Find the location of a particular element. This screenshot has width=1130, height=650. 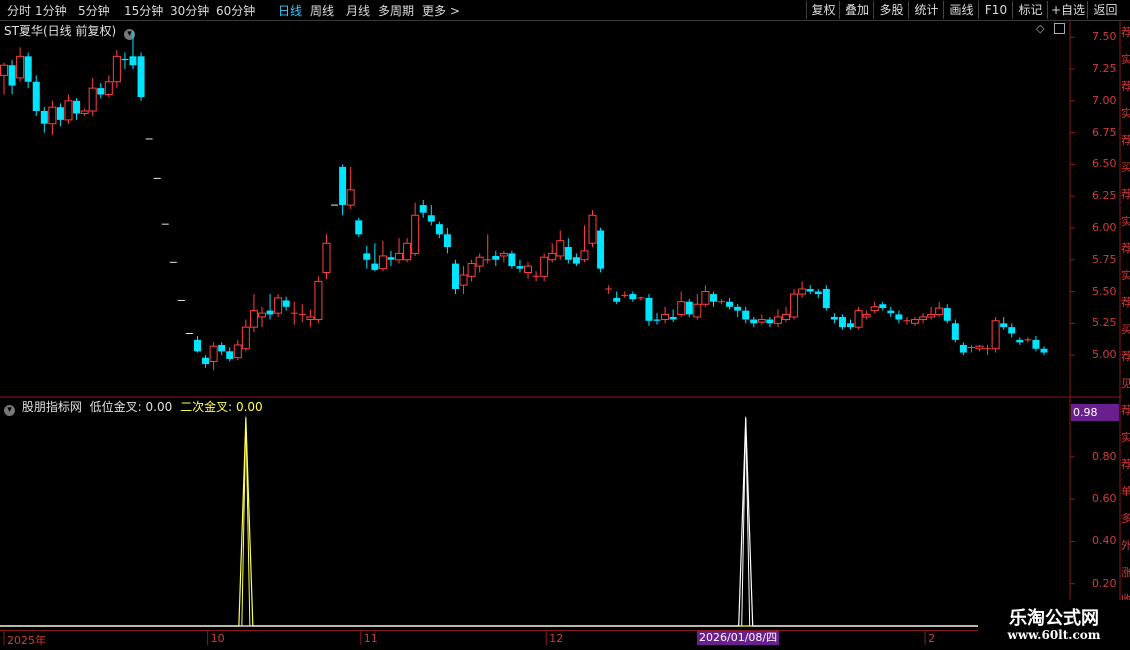

indicator-current-value: 0.98 is located at coordinates (1095, 412).